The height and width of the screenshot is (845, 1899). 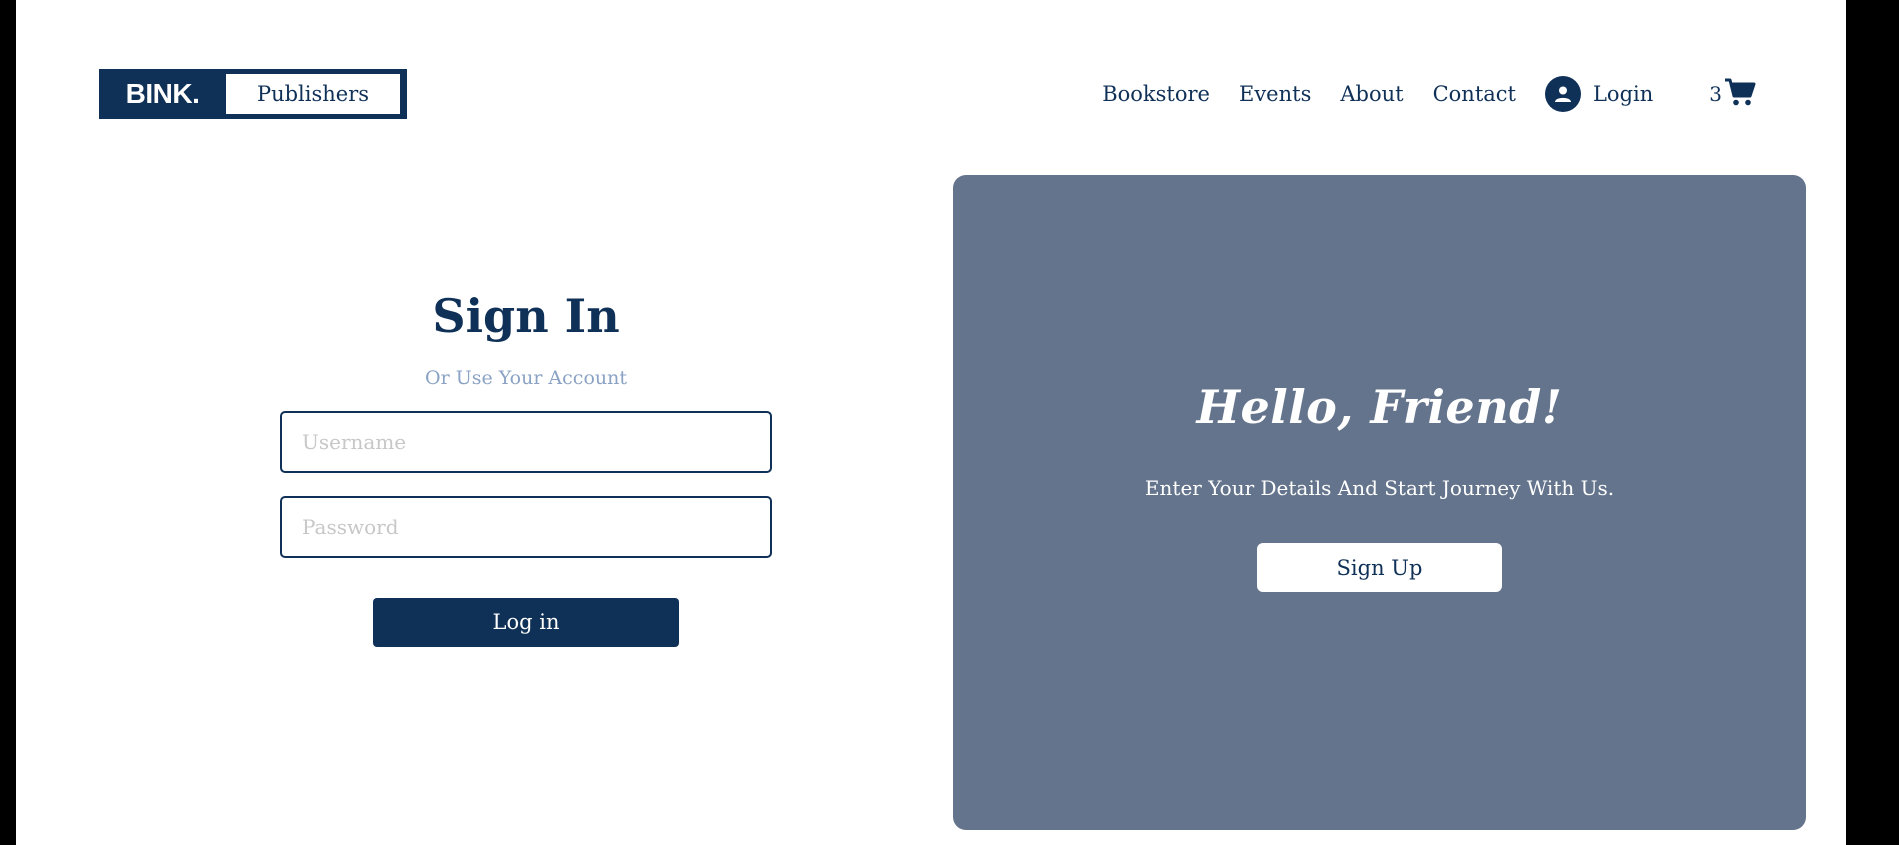 I want to click on cart-button: 3, so click(x=1732, y=94).